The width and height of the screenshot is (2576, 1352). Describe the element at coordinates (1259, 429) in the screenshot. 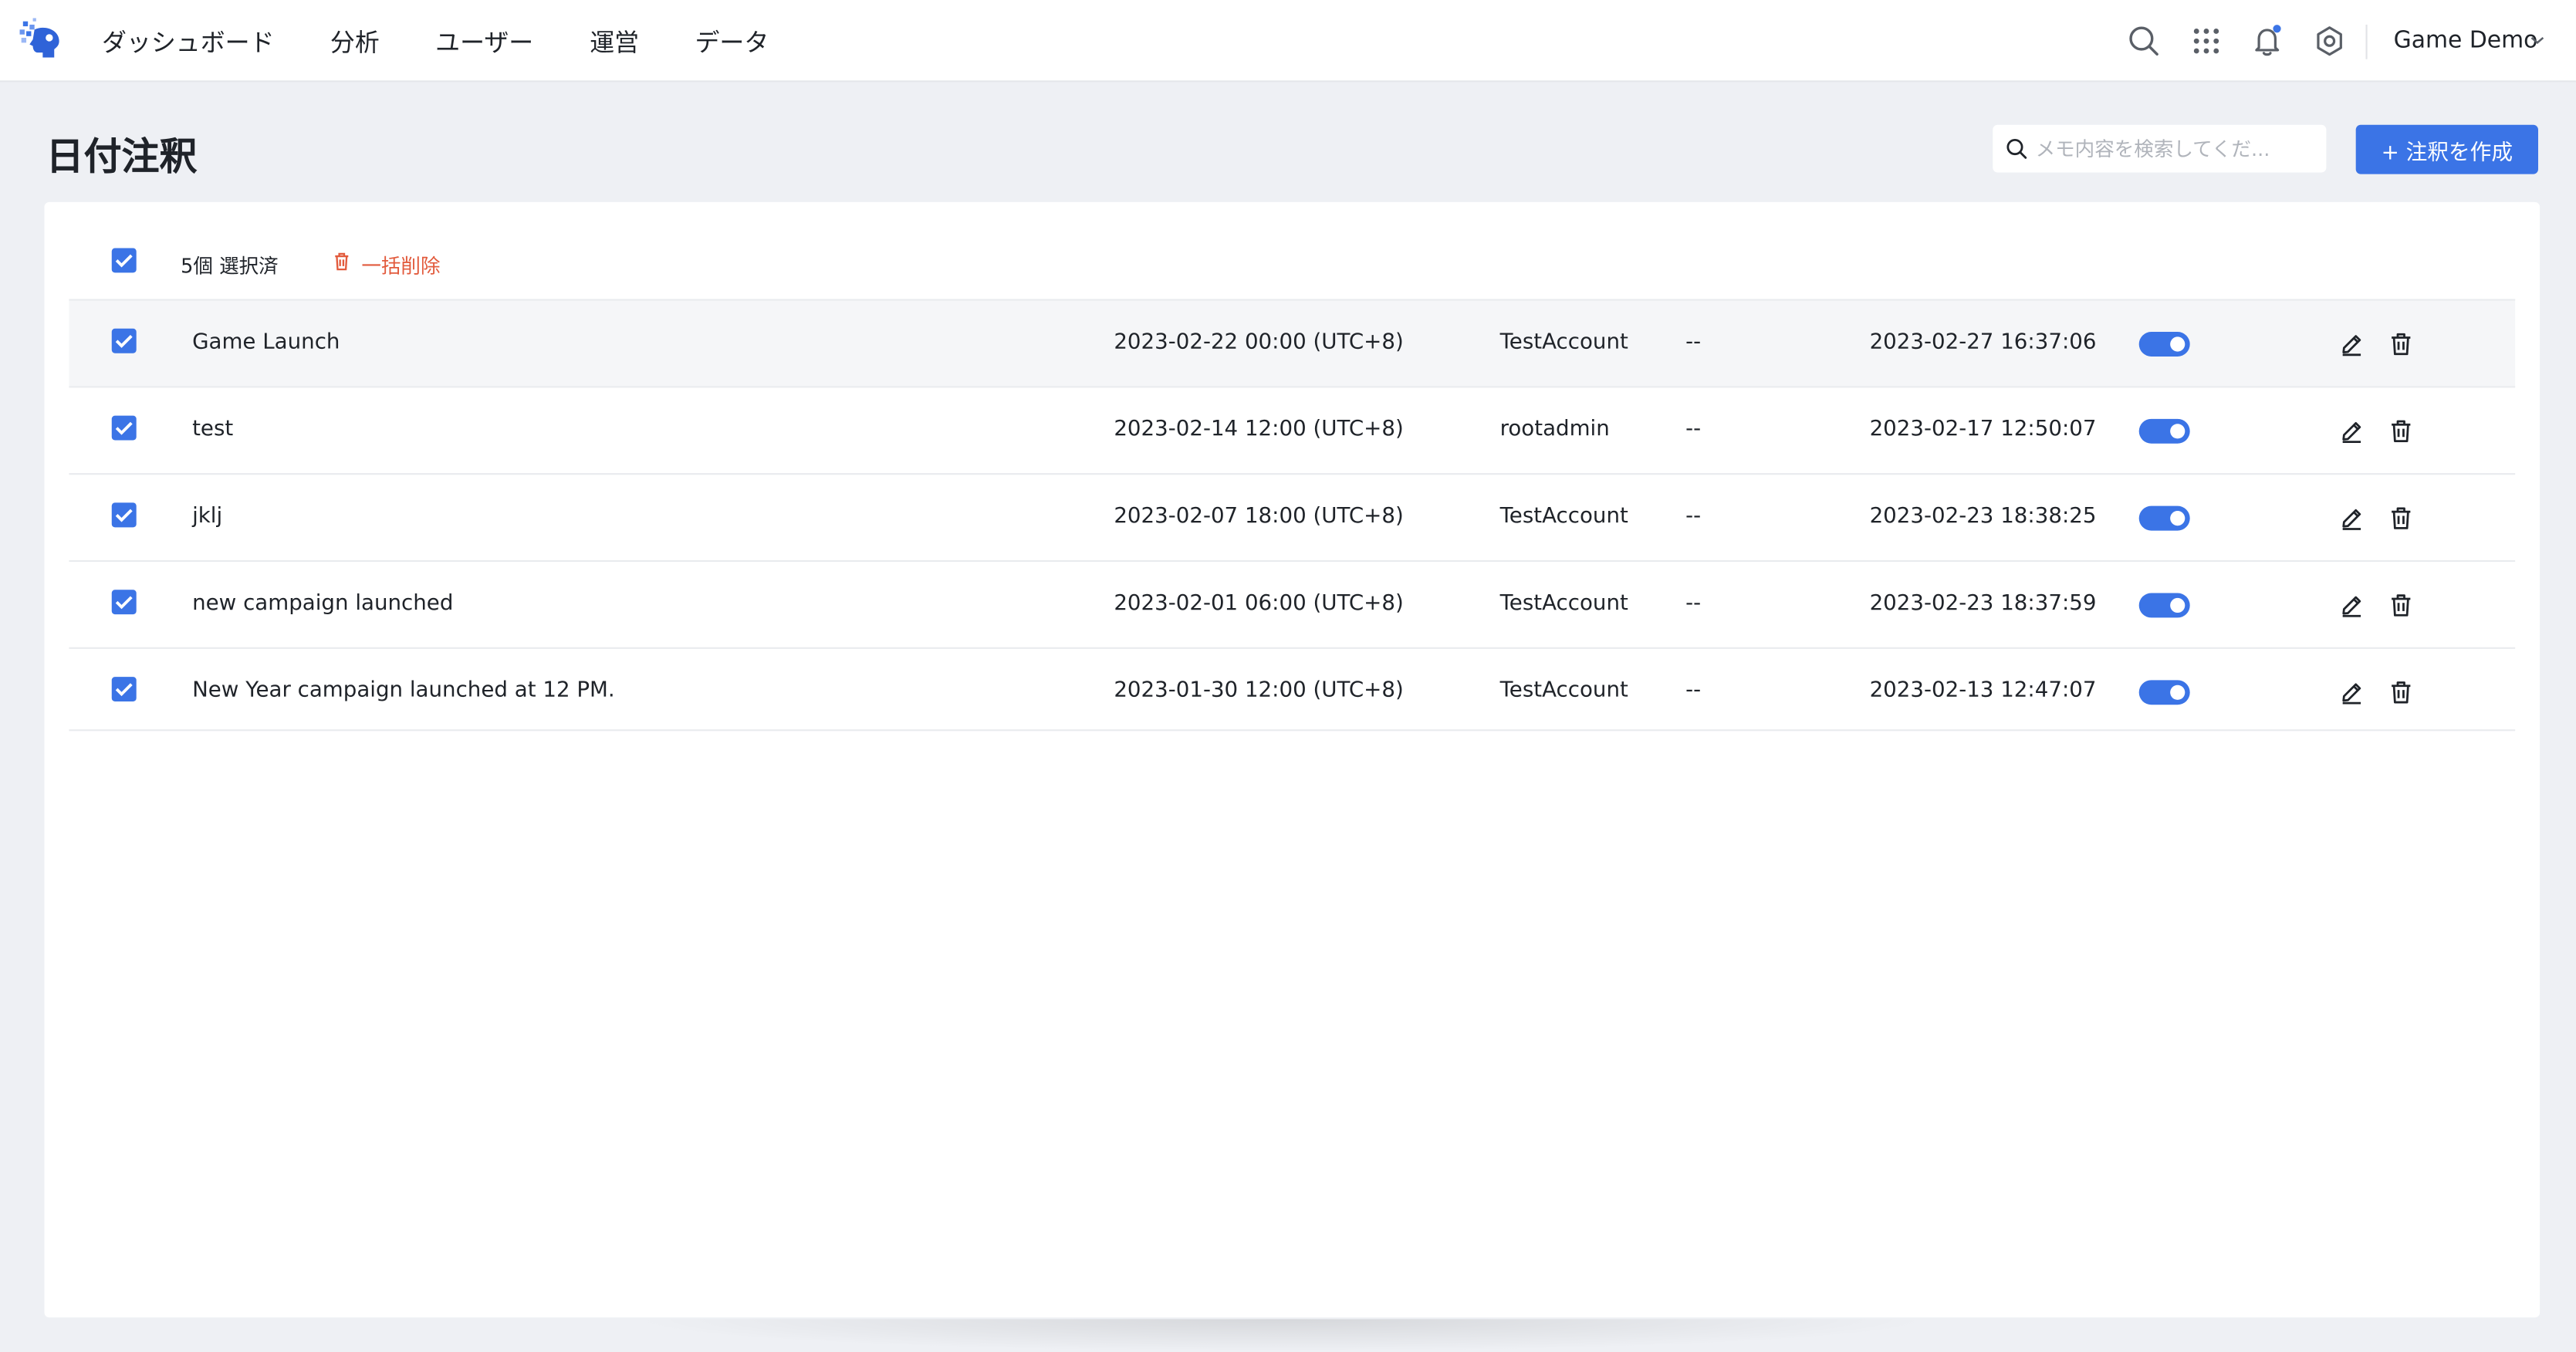

I see `annotation-date: 2023-02-14 12:00 (UTC+8)` at that location.